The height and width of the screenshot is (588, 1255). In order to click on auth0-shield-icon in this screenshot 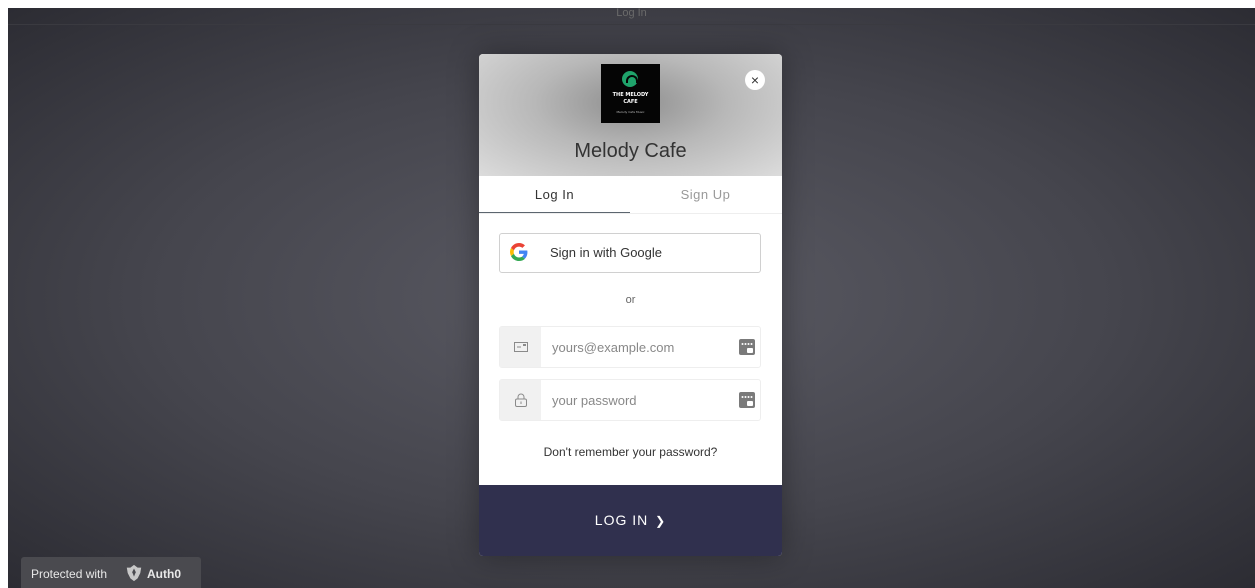, I will do `click(134, 573)`.